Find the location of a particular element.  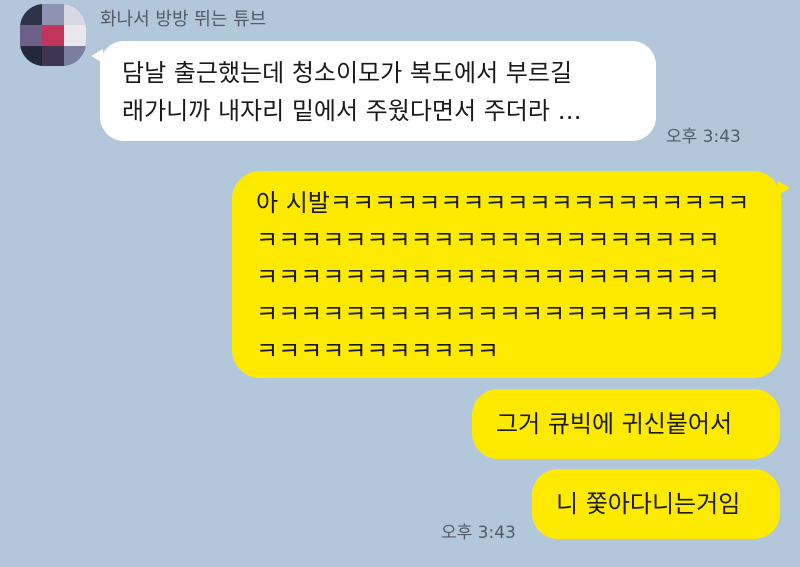

outgoing-message-bubble: 그거 큐빅에 귀신붙어서 is located at coordinates (626, 424).